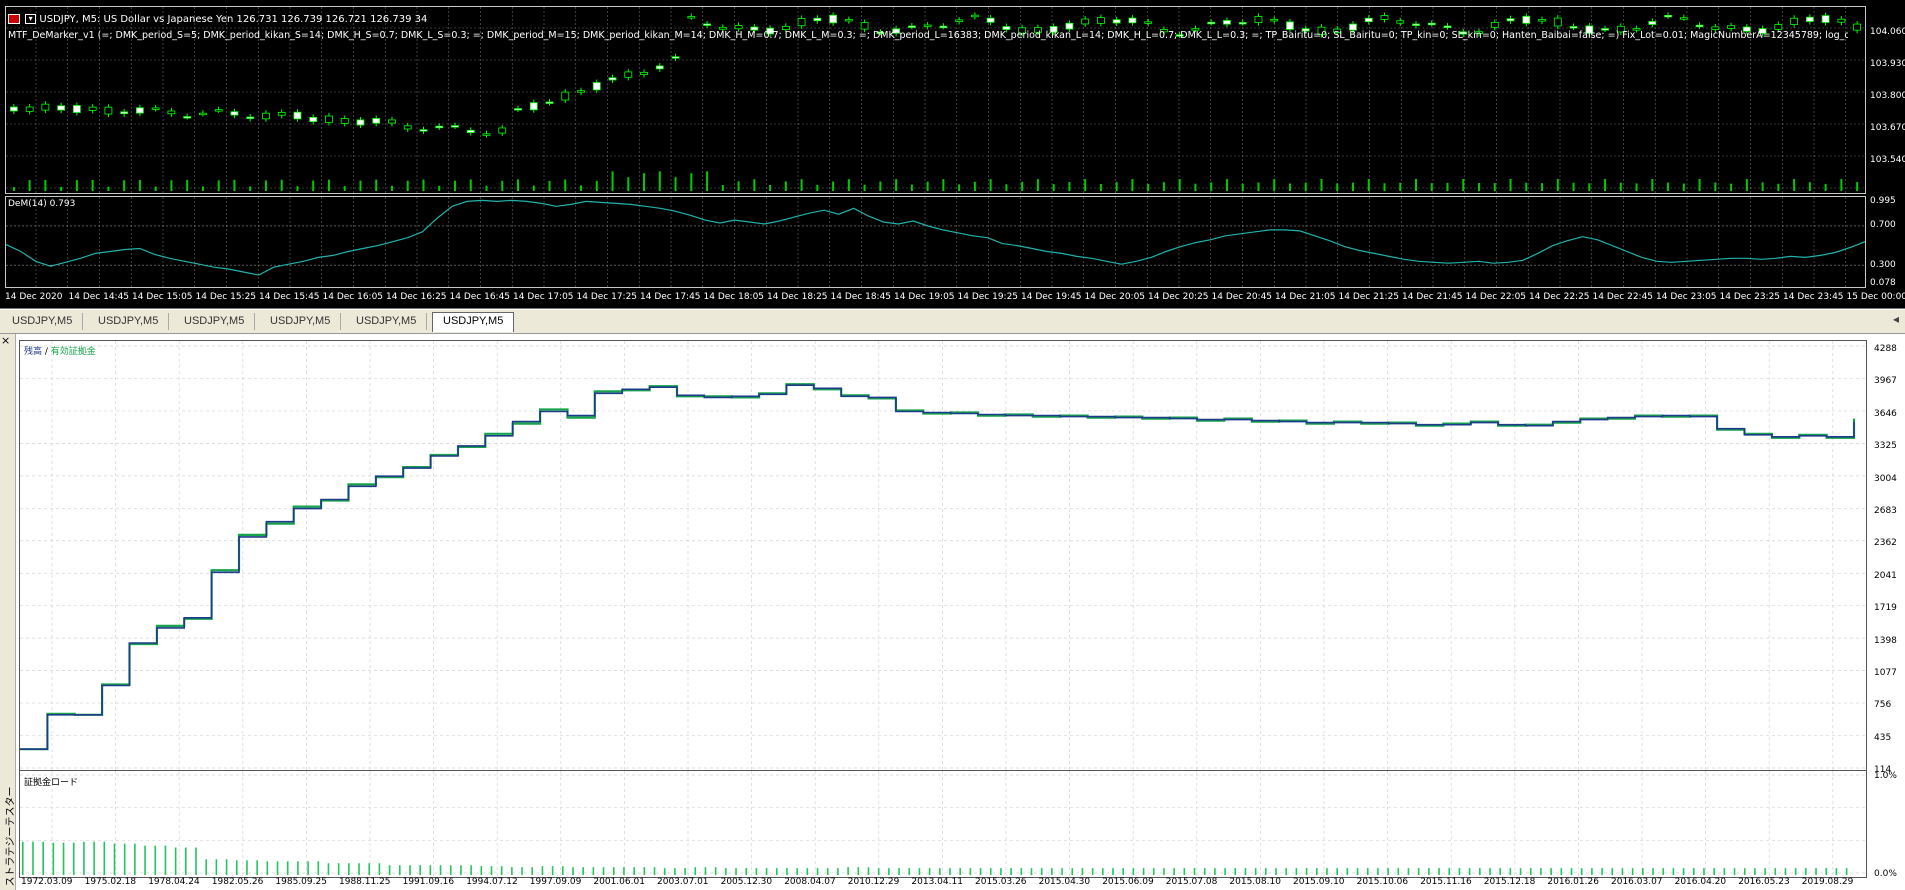  What do you see at coordinates (289, 297) in the screenshot?
I see `time-label: 14 Dec 15:45` at bounding box center [289, 297].